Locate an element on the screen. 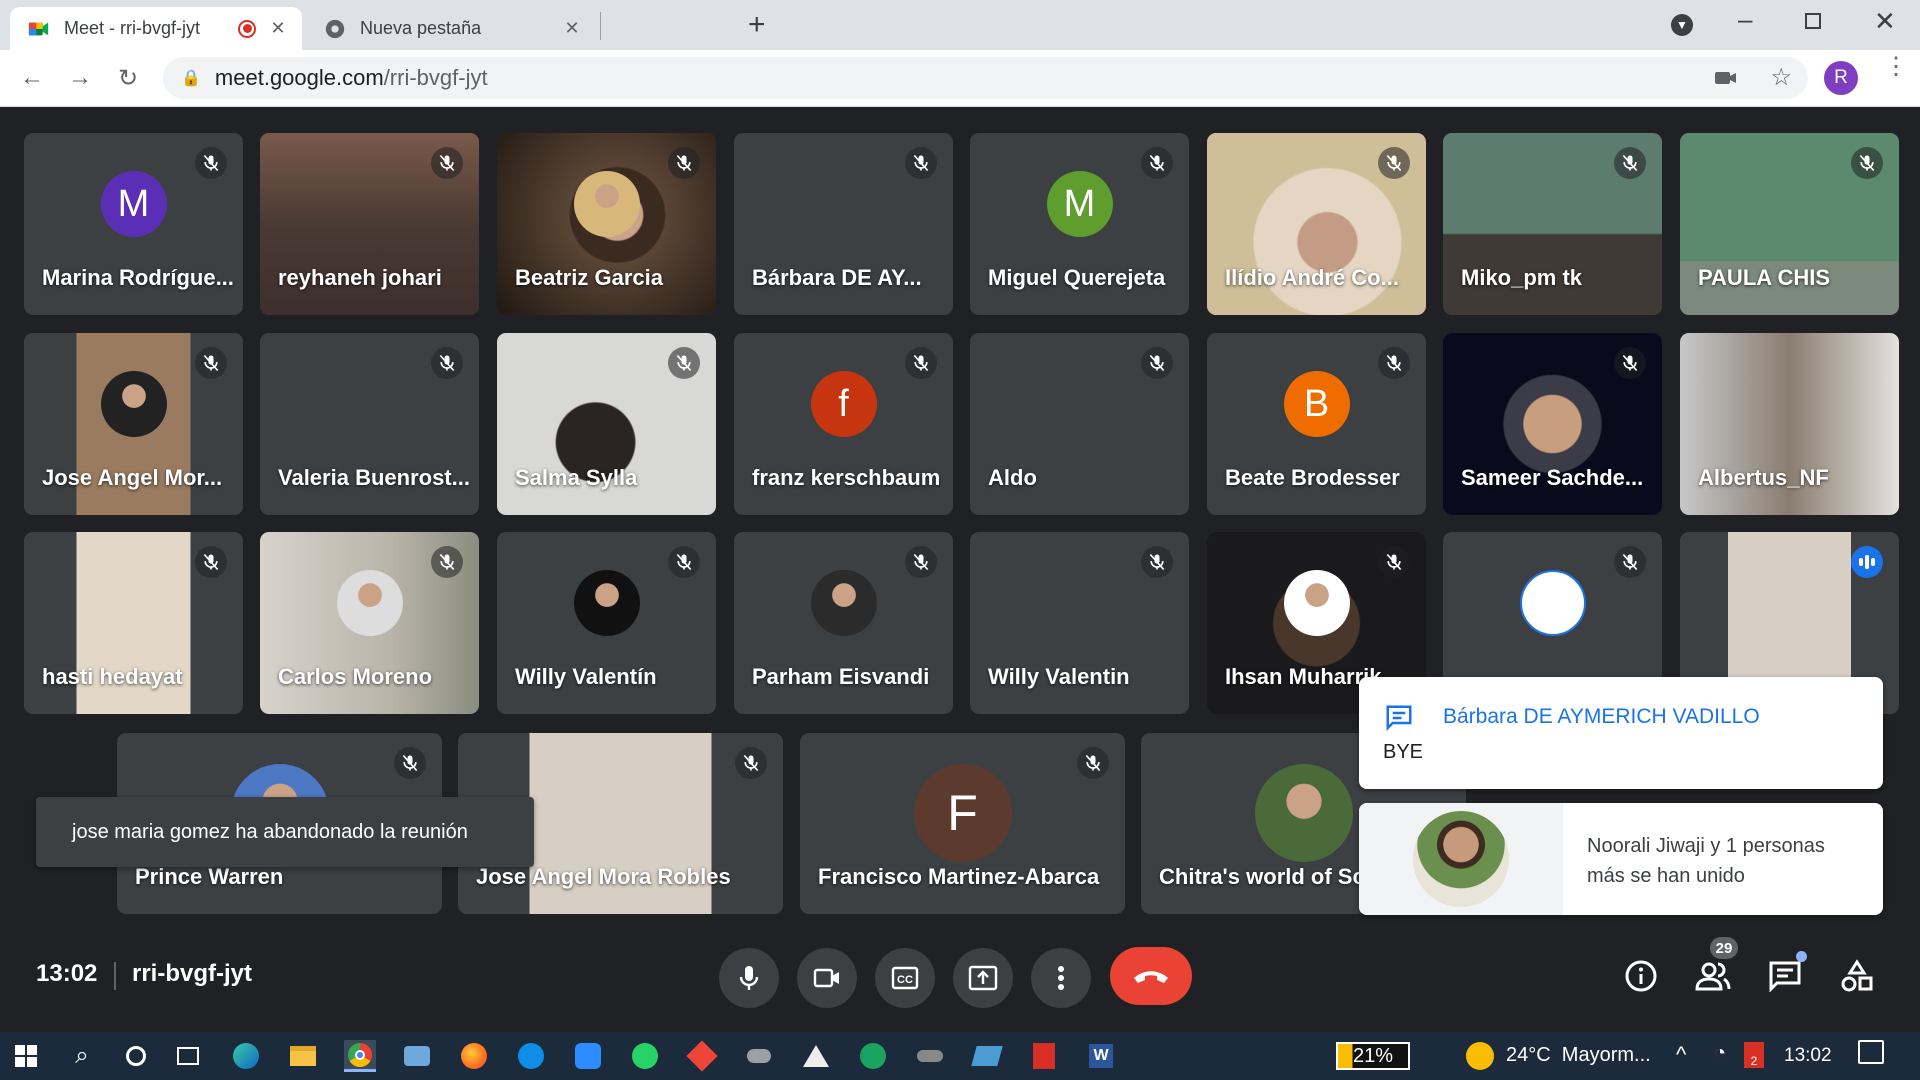 This screenshot has height=1080, width=1920. mail-icon is located at coordinates (417, 1056).